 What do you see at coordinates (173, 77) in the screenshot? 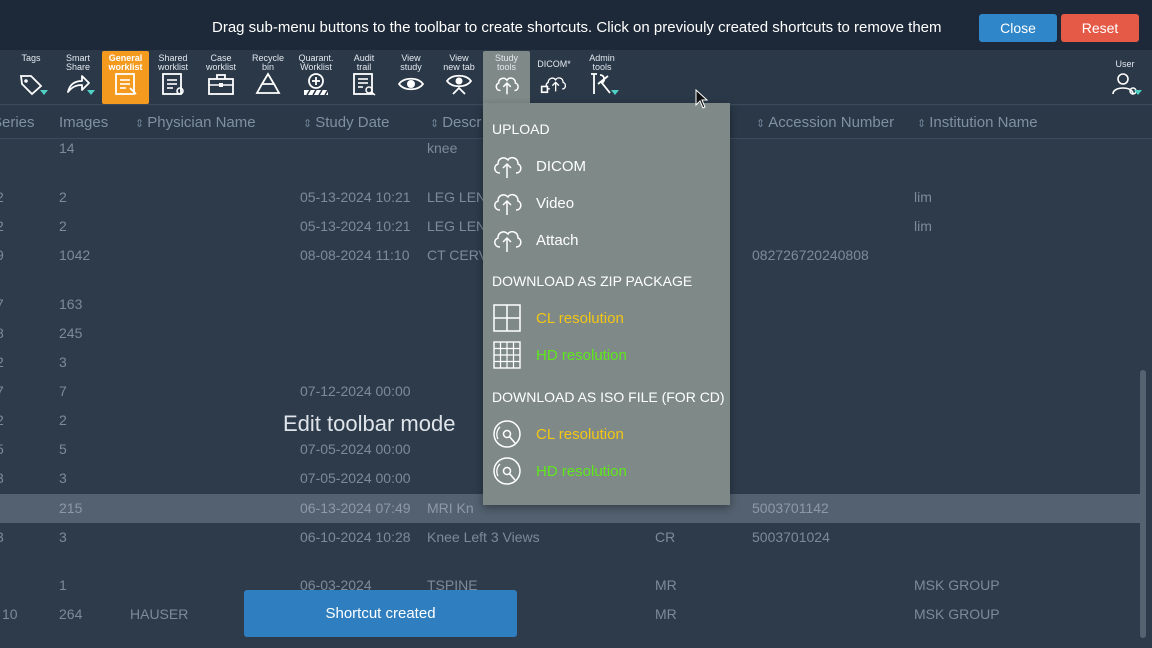
I see `toolbar-shared-worklist: Shared worklist` at bounding box center [173, 77].